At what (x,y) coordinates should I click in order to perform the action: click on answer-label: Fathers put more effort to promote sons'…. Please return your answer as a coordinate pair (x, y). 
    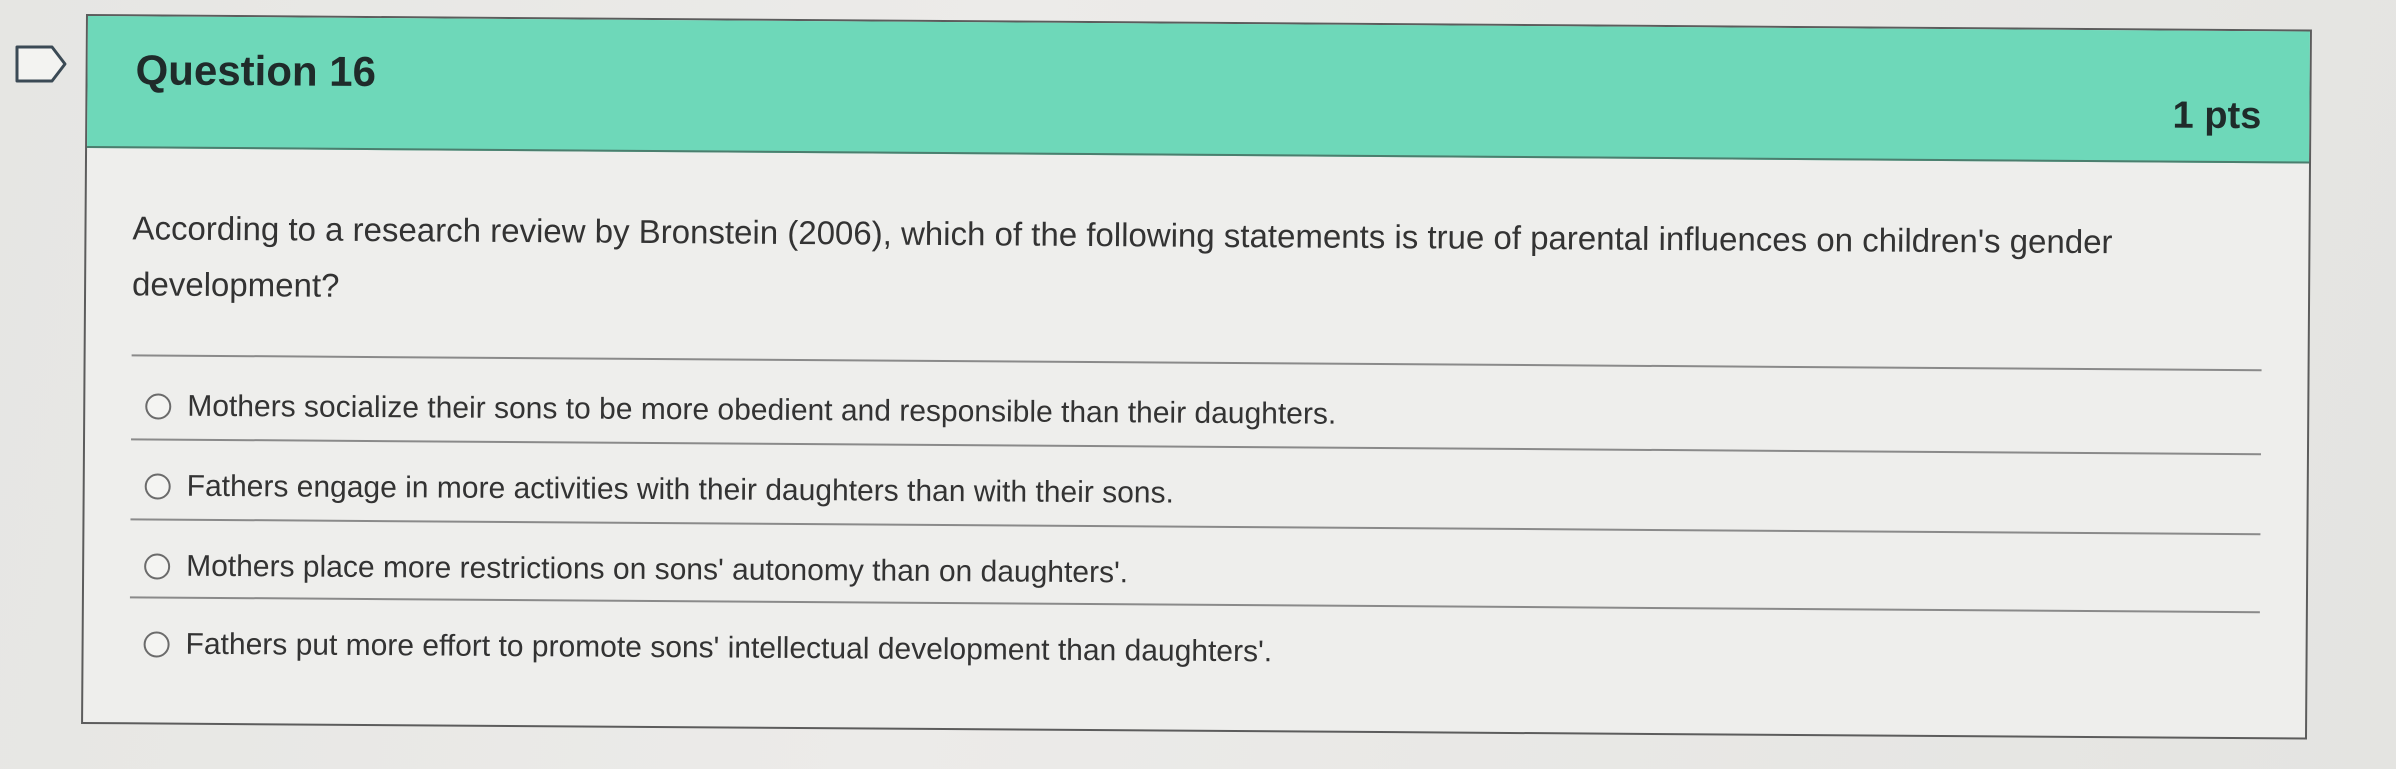
    Looking at the image, I should click on (729, 648).